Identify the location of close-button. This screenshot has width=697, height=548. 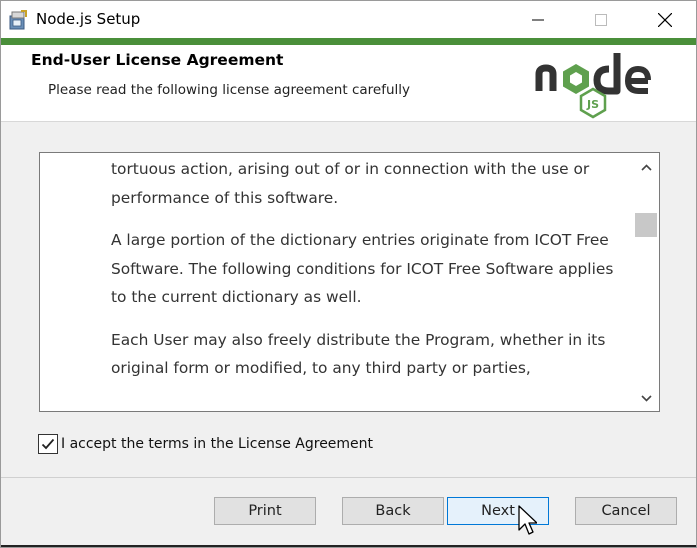
(665, 19).